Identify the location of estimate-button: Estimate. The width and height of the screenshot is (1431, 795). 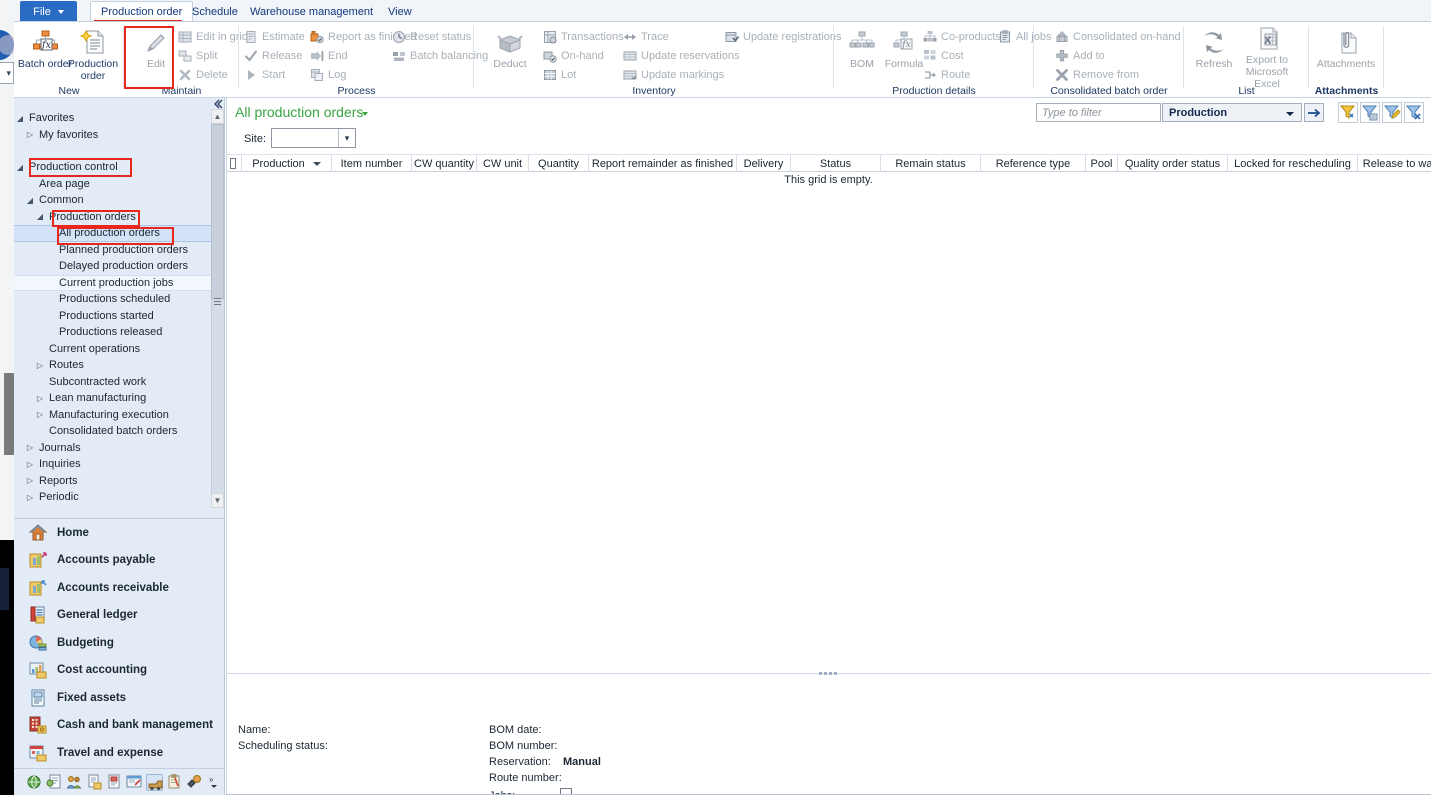
(274, 37).